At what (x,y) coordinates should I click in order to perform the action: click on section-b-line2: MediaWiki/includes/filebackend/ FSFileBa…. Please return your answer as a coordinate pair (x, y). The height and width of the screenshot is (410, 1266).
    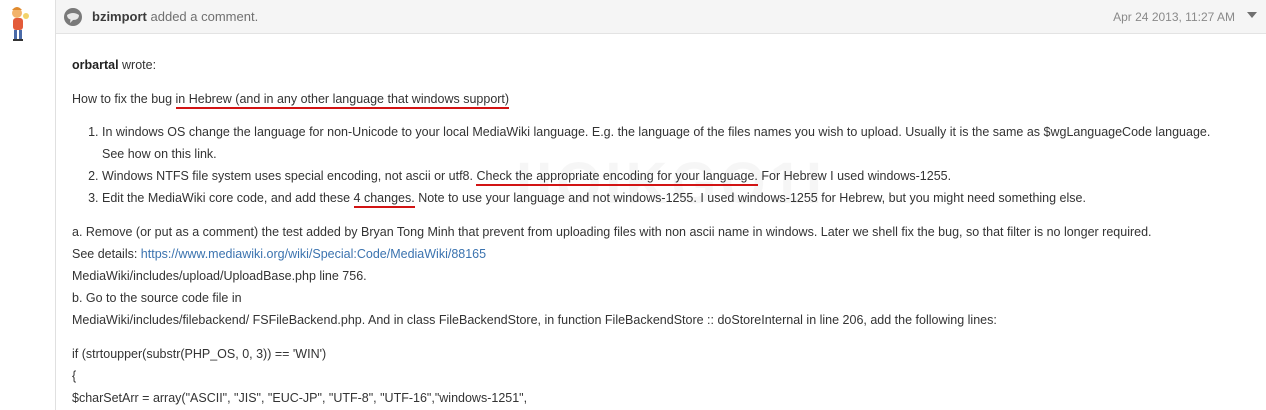
    Looking at the image, I should click on (534, 320).